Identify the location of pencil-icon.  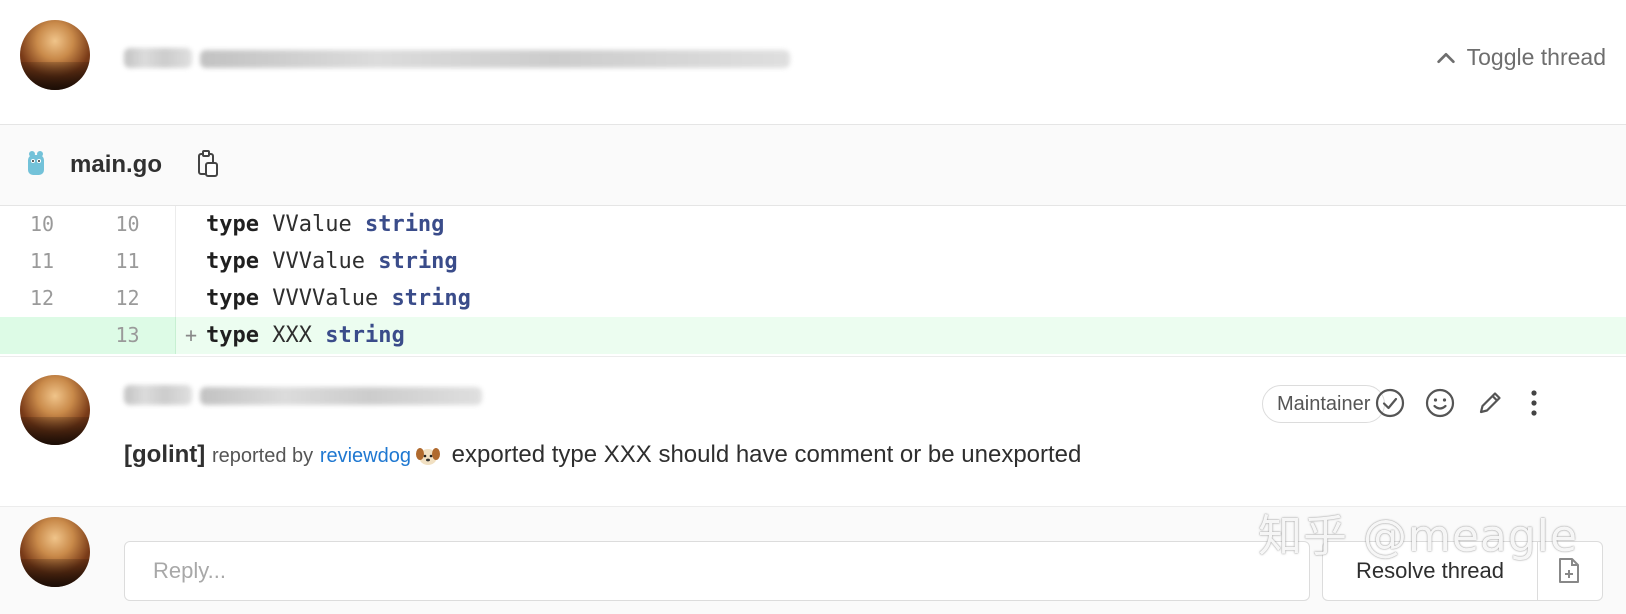
(1490, 403).